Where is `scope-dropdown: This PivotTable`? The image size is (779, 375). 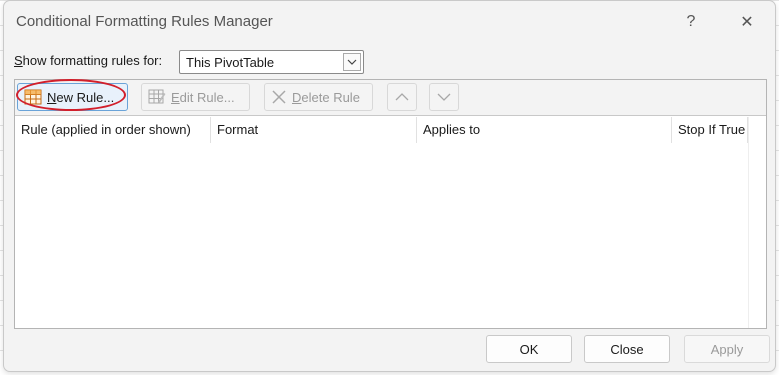
scope-dropdown: This PivotTable is located at coordinates (271, 62).